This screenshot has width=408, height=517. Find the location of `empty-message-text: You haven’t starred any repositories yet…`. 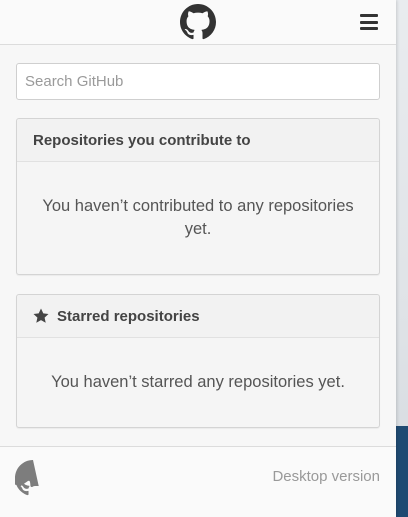

empty-message-text: You haven’t starred any repositories yet… is located at coordinates (198, 382).